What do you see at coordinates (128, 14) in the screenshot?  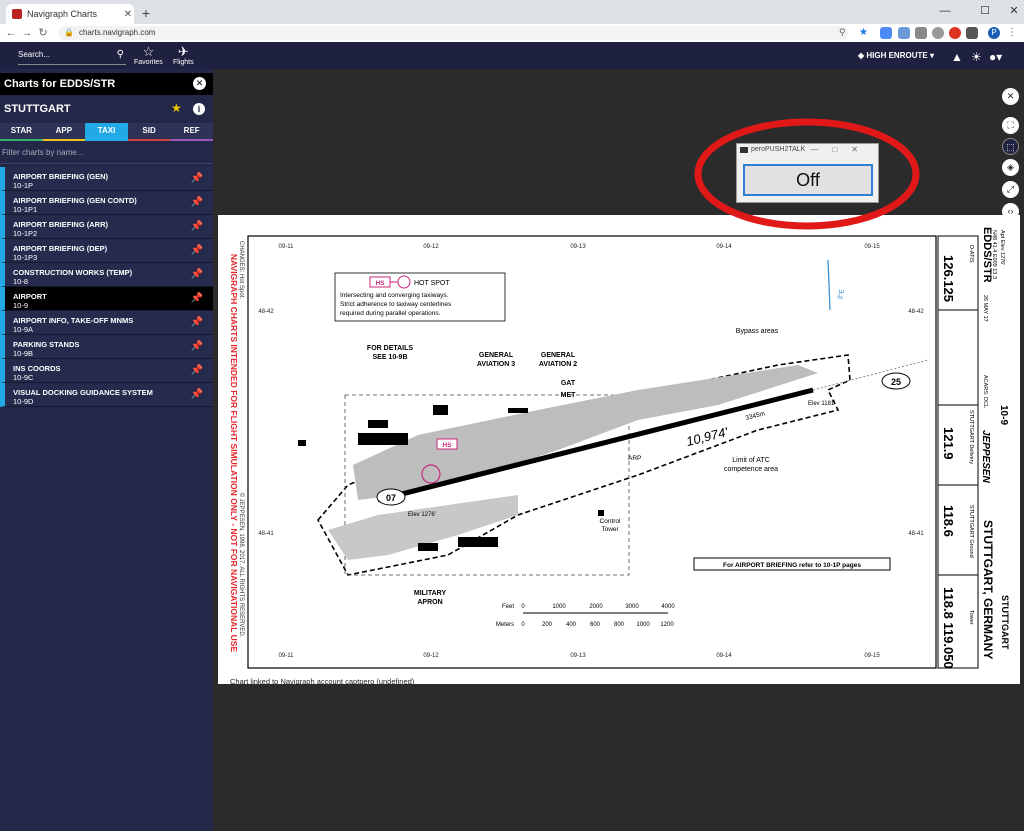 I see `close-tab-icon: ✕` at bounding box center [128, 14].